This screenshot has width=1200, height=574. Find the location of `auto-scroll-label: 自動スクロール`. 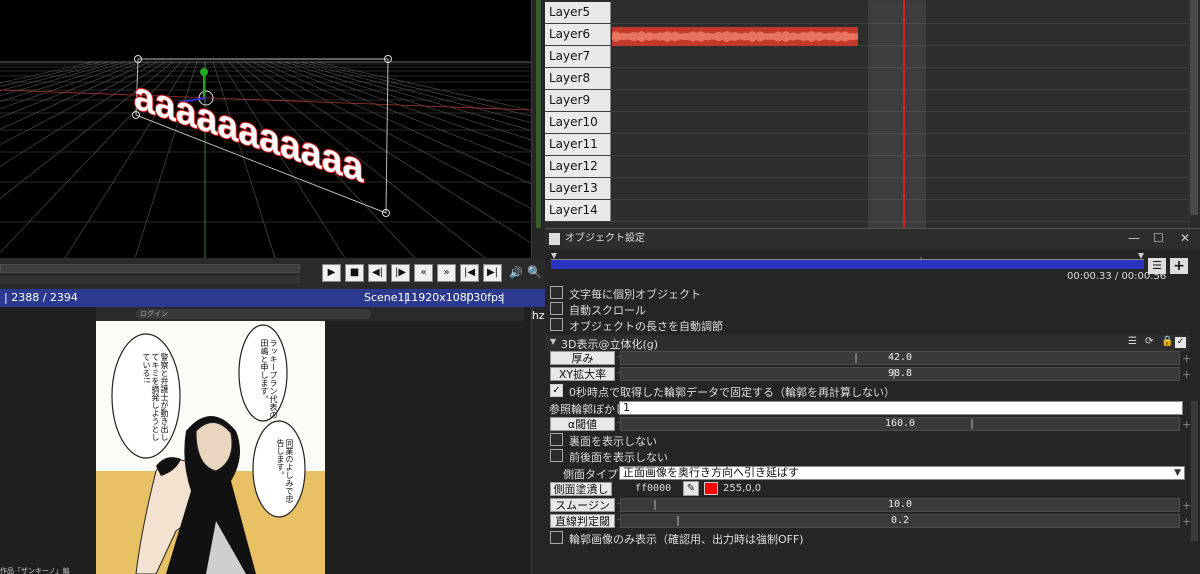

auto-scroll-label: 自動スクロール is located at coordinates (607, 310).